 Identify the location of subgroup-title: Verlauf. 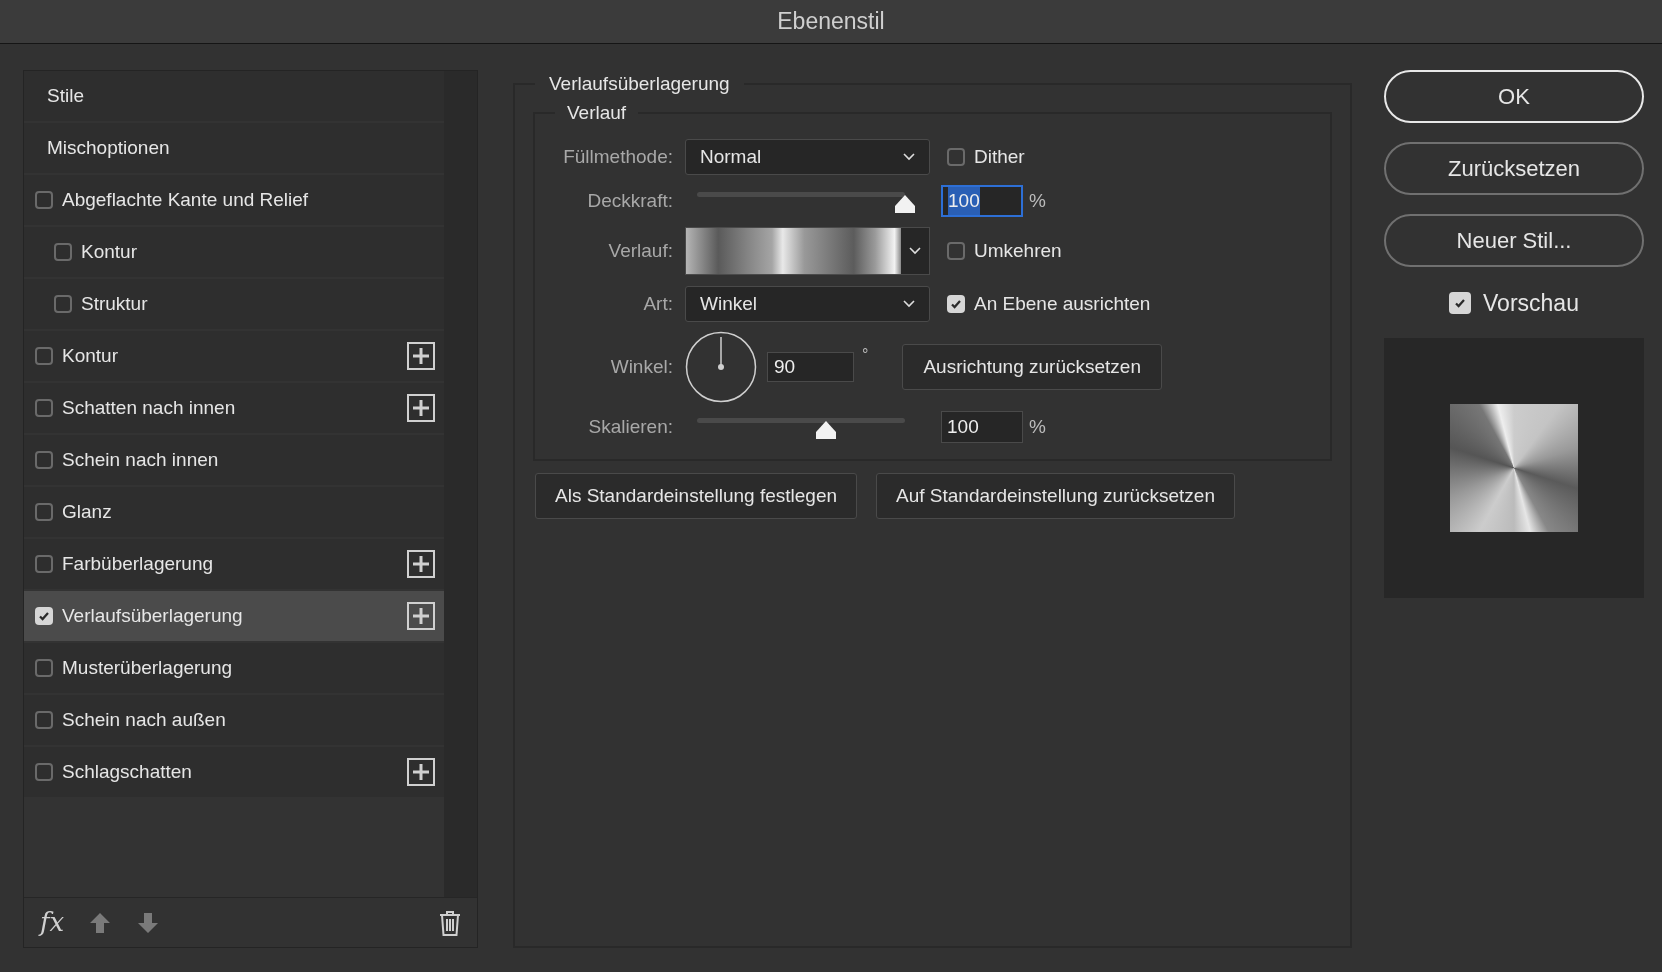
(597, 112).